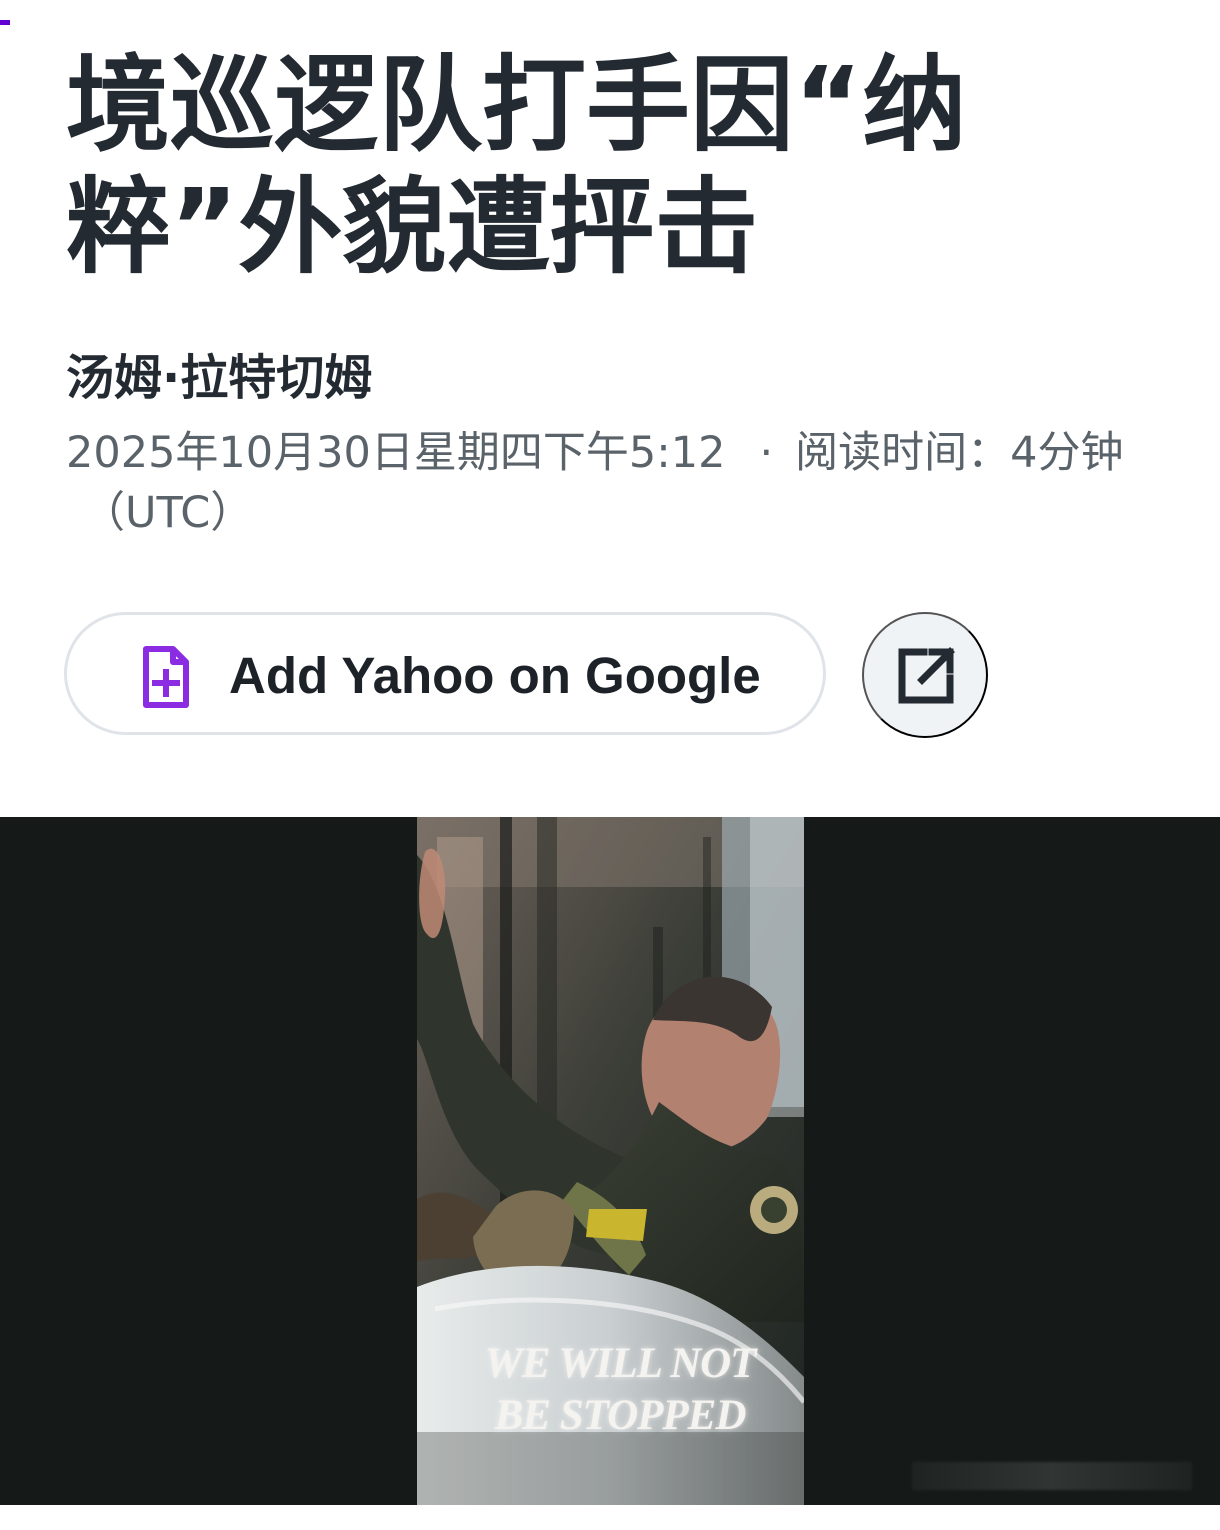 Image resolution: width=1220 pixels, height=1530 pixels. What do you see at coordinates (168, 513) in the screenshot?
I see `timezone-label: （UTC）` at bounding box center [168, 513].